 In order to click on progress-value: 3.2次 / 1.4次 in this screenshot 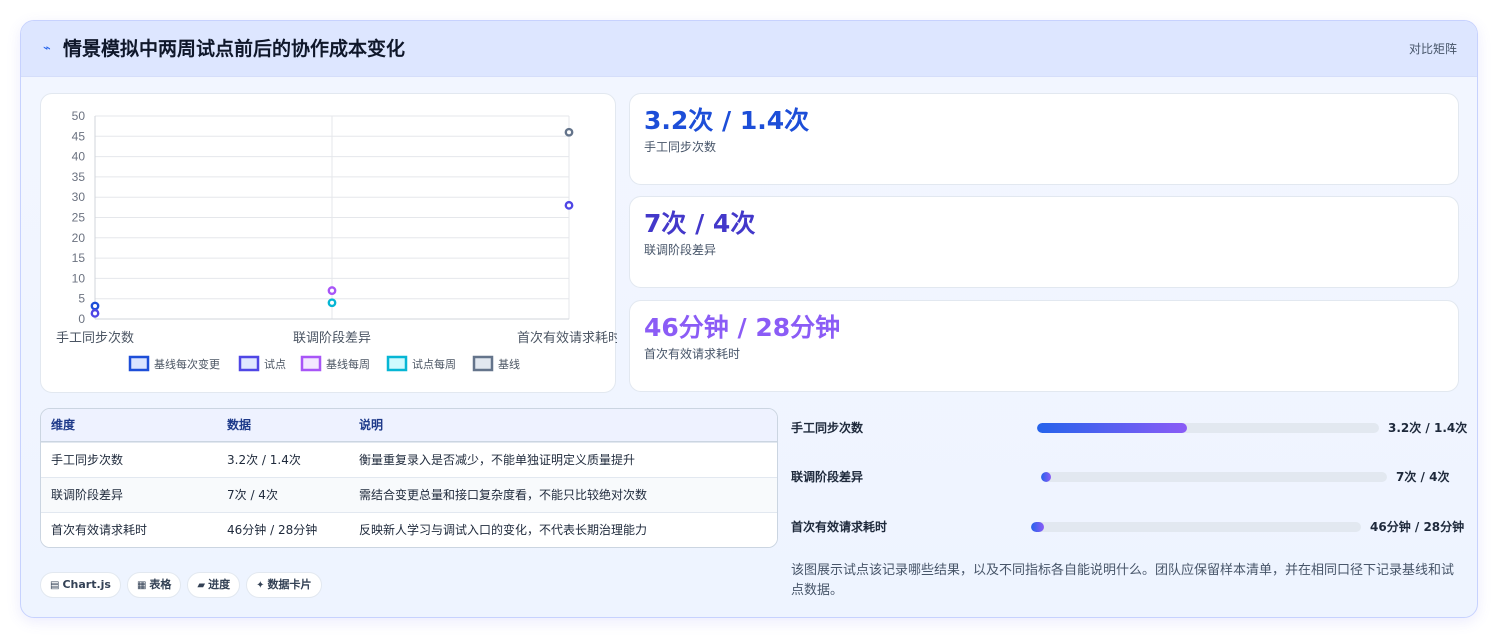, I will do `click(1428, 428)`.